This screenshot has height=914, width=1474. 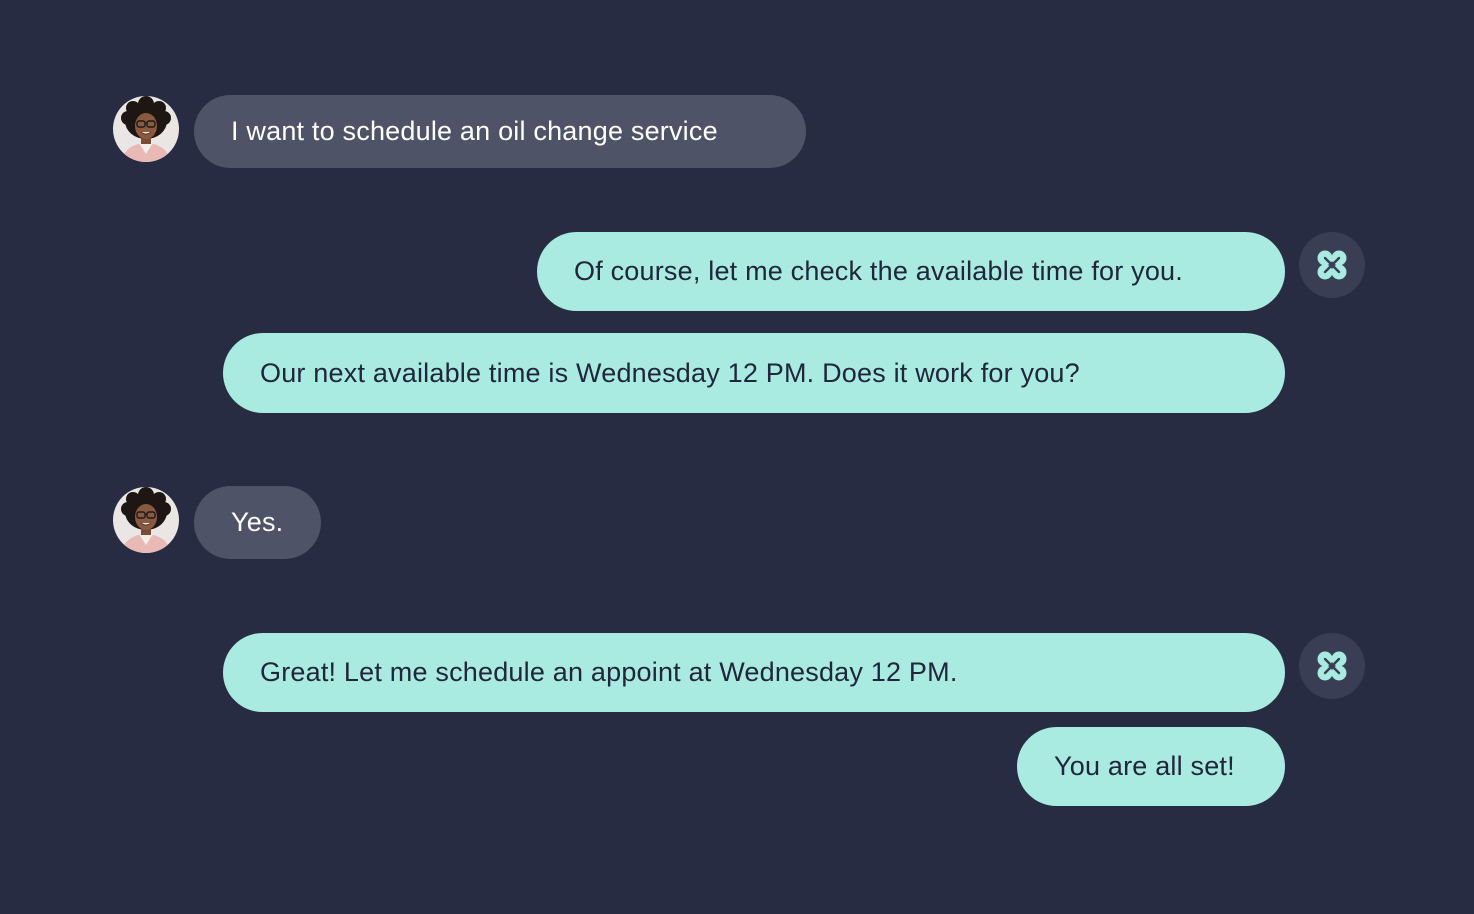 I want to click on user-message-bubble: I want to schedule an oil change service, so click(x=500, y=131).